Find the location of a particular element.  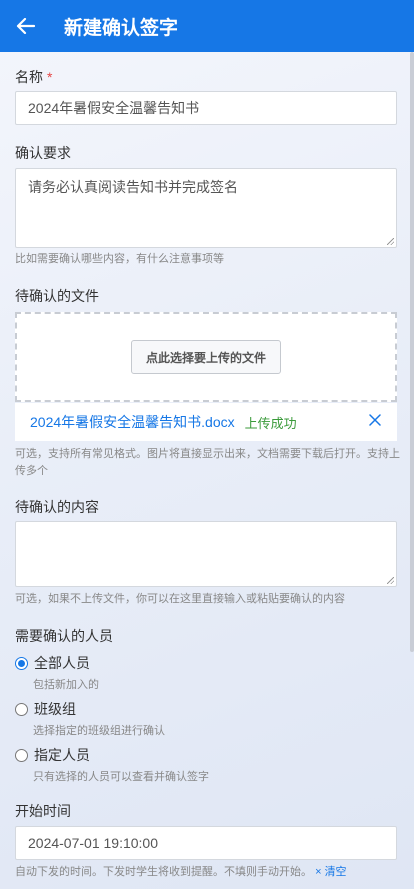

start-time-hint-text: 自动下发的时间。下发时学生将收到提醒。不填则手动开始。 is located at coordinates (163, 872).